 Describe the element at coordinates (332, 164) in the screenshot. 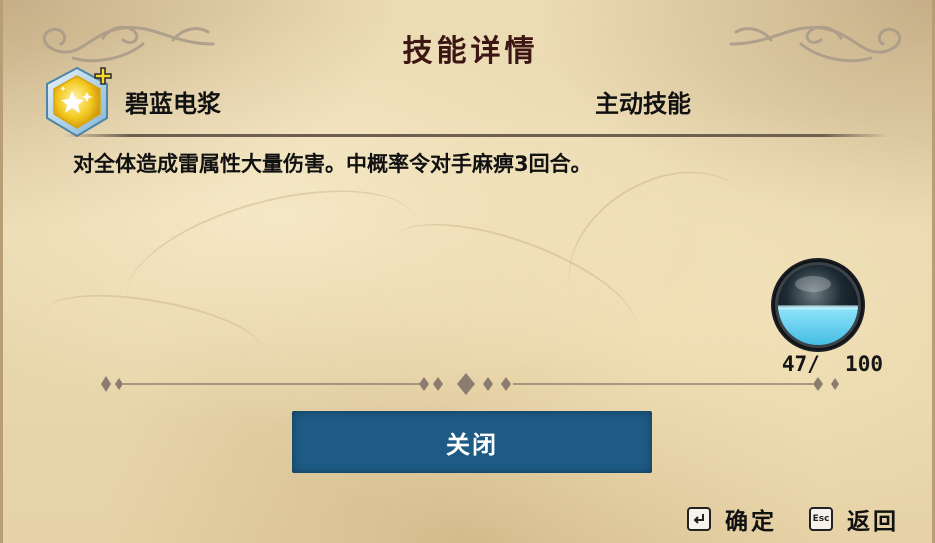

I see `skill-description: 对全体造成雷属性大量伤害。中概率令对手麻痹3回合。` at that location.